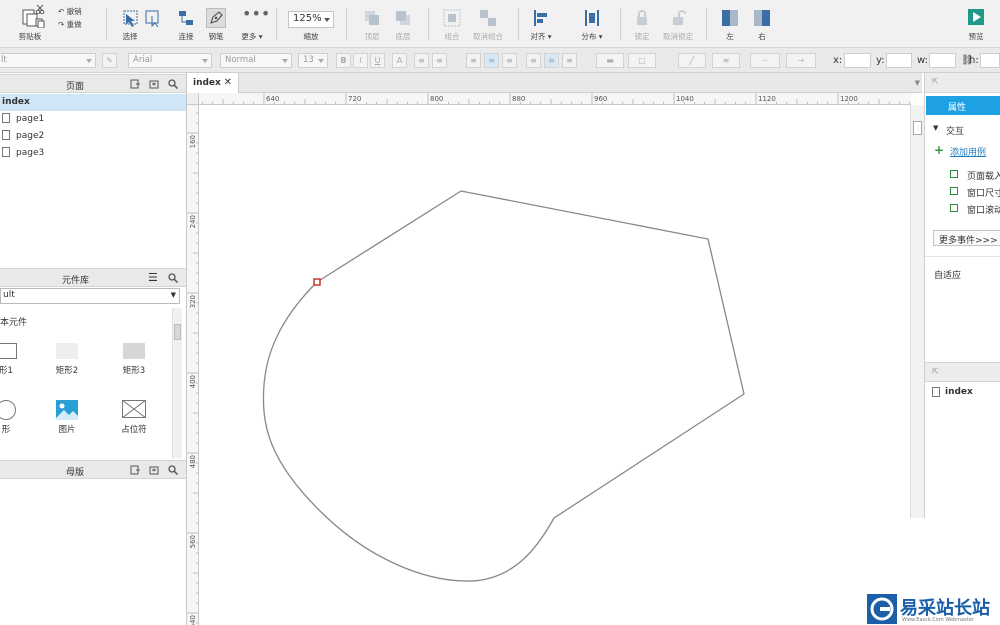 The width and height of the screenshot is (1000, 625). I want to click on widget-placeholder: 占位符, so click(134, 417).